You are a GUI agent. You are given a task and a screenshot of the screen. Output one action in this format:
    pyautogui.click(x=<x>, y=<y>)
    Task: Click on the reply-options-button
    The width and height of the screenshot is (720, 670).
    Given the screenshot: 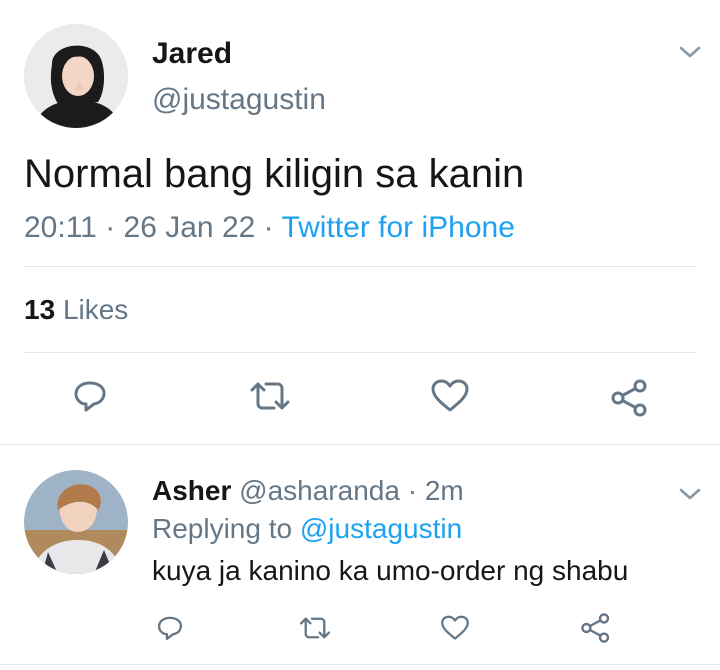 What is the action you would take?
    pyautogui.click(x=690, y=494)
    